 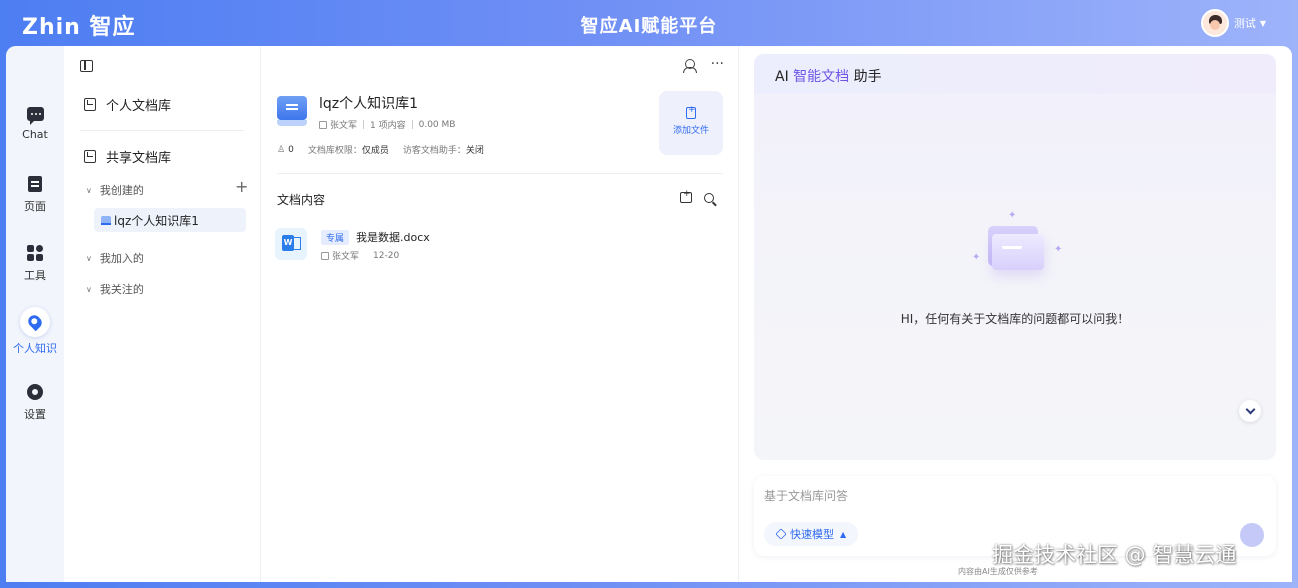 What do you see at coordinates (1016, 247) in the screenshot?
I see `empty-folder-illustration: ✦ ✦ ✦` at bounding box center [1016, 247].